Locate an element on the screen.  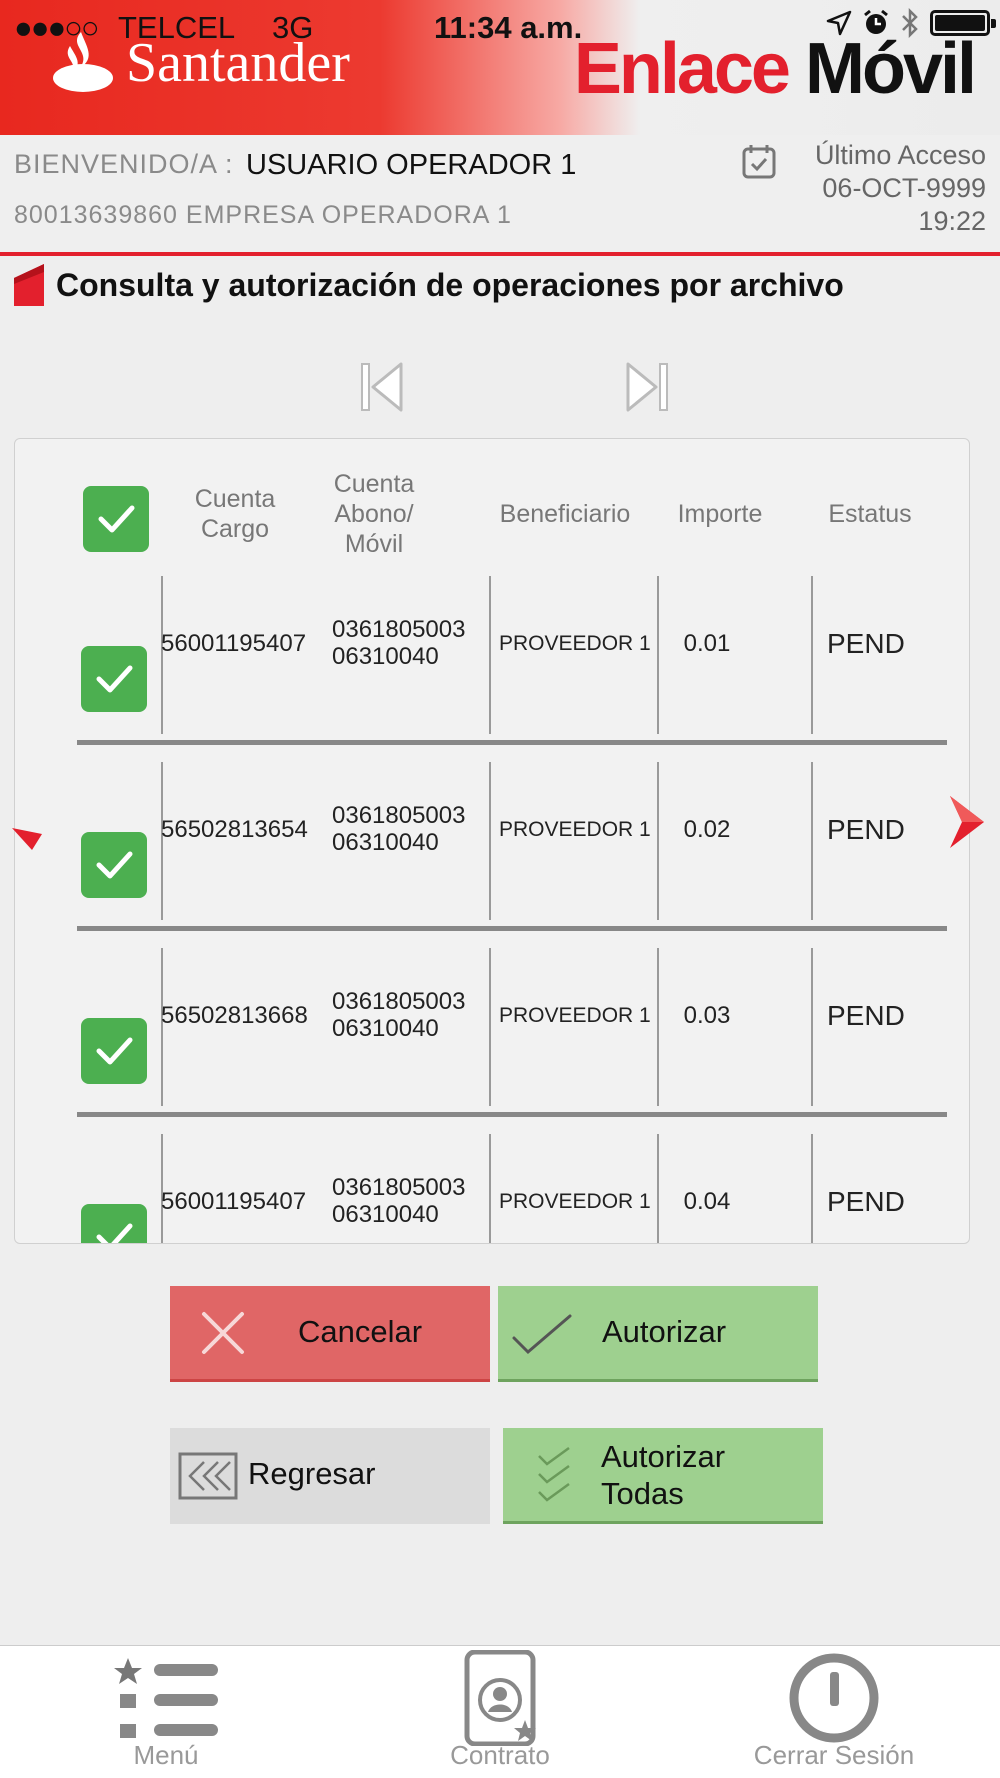
santander-logo: Santander is located at coordinates (199, 63).